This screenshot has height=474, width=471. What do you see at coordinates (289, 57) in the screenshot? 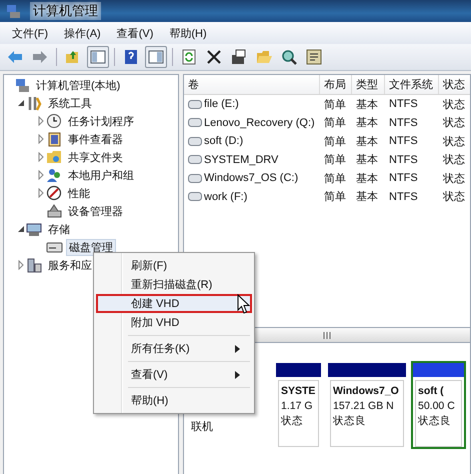
I see `search-icon` at bounding box center [289, 57].